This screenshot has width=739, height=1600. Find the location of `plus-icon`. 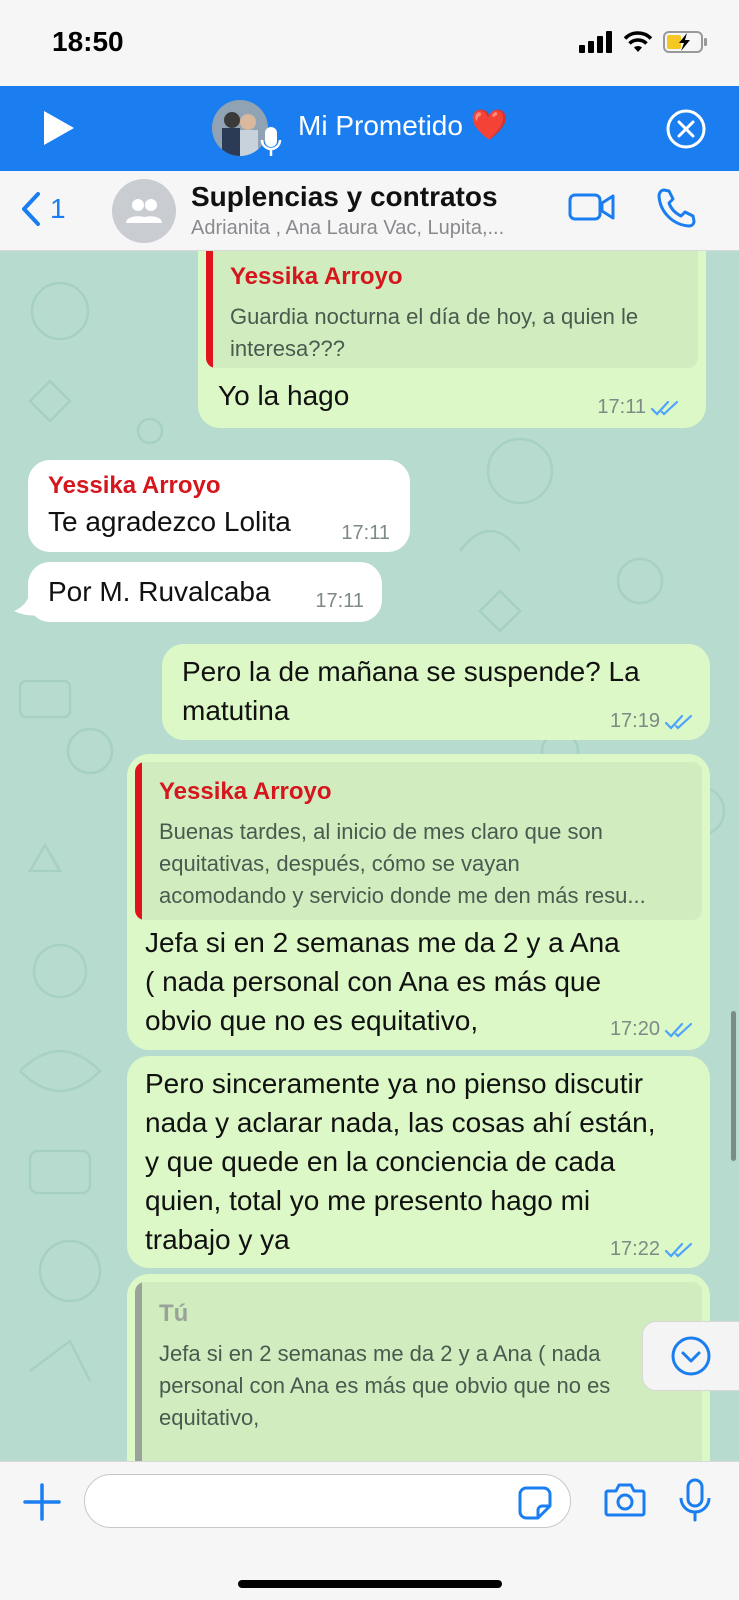

plus-icon is located at coordinates (42, 1502).